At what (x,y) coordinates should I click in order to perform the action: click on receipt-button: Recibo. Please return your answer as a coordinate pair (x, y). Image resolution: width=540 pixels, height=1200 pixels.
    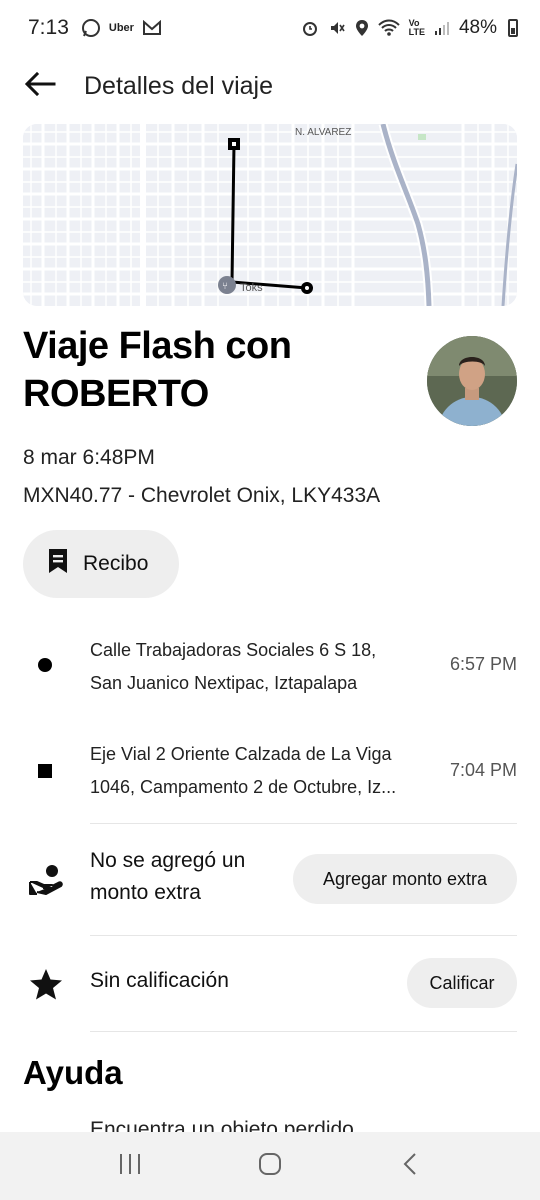
    Looking at the image, I should click on (101, 564).